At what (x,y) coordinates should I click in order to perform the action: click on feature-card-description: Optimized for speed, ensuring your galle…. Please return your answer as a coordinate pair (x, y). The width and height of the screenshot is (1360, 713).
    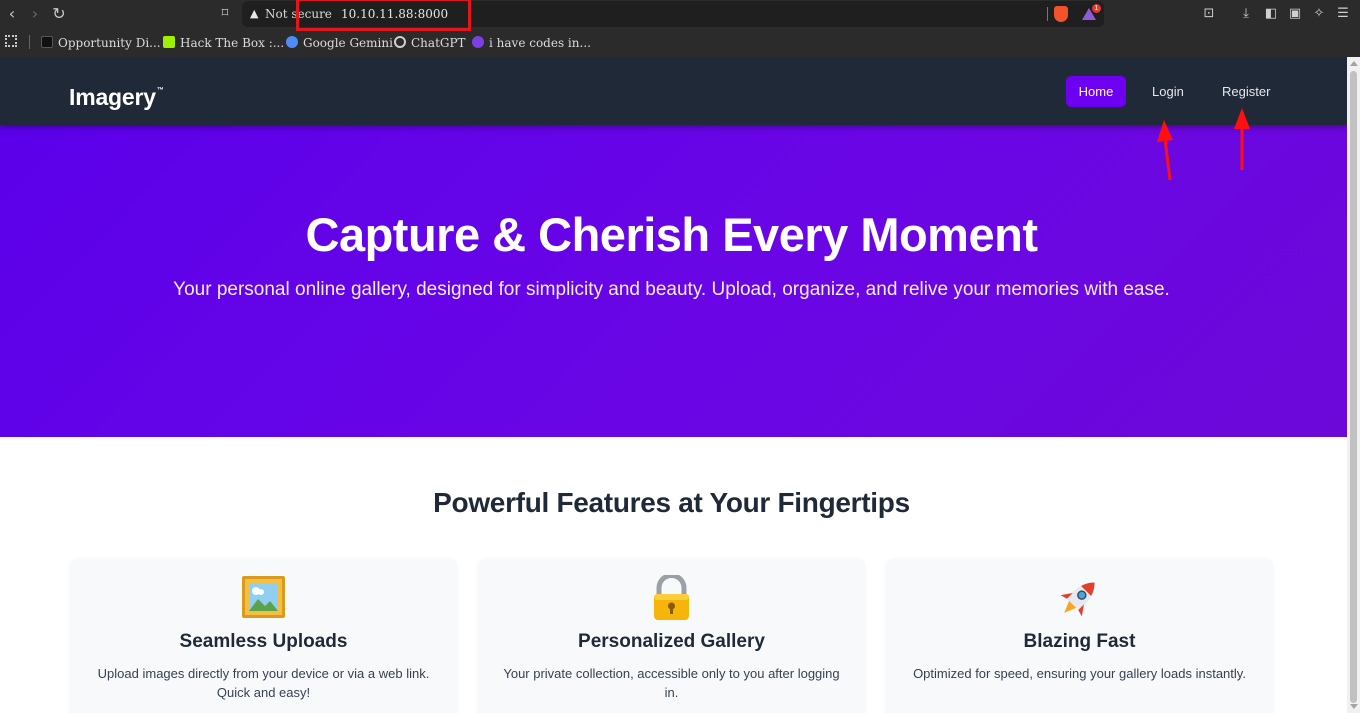
    Looking at the image, I should click on (1079, 673).